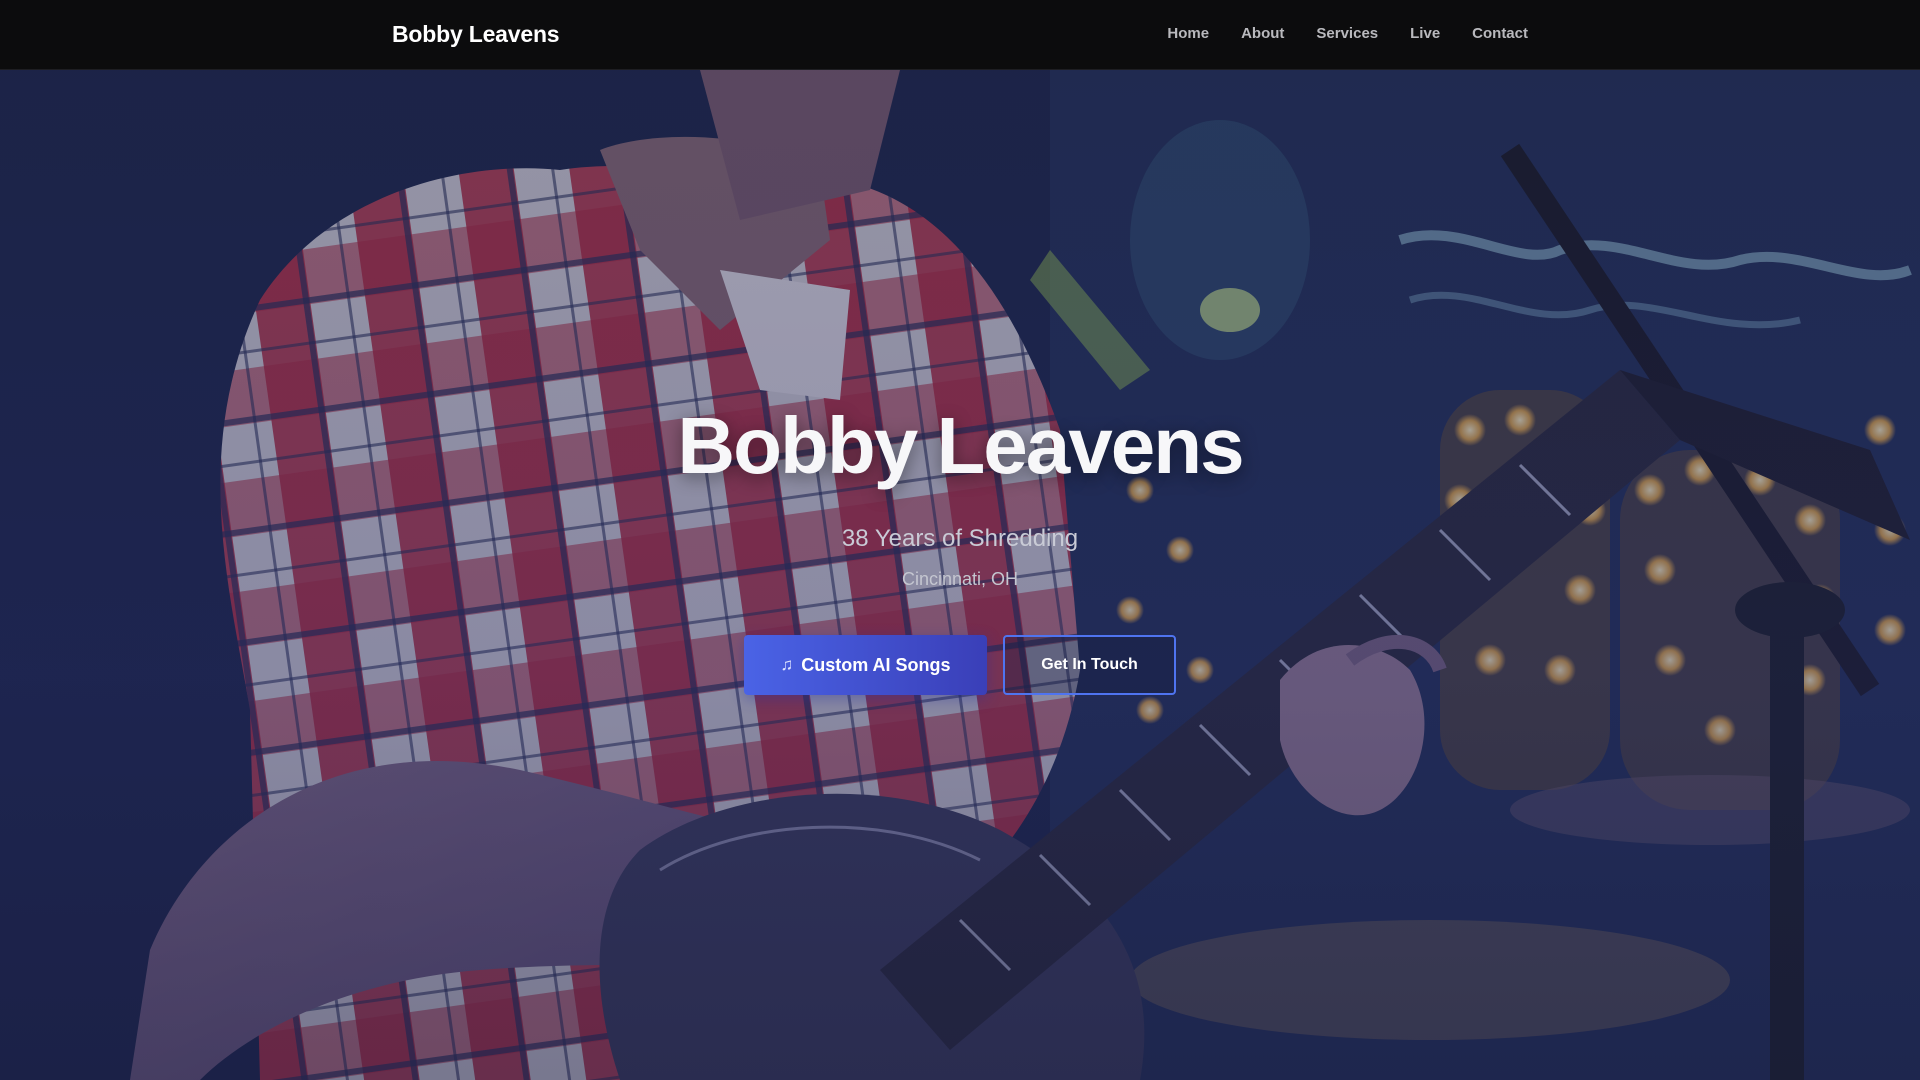 The height and width of the screenshot is (1080, 1920). I want to click on nav-link-home: Home, so click(1188, 33).